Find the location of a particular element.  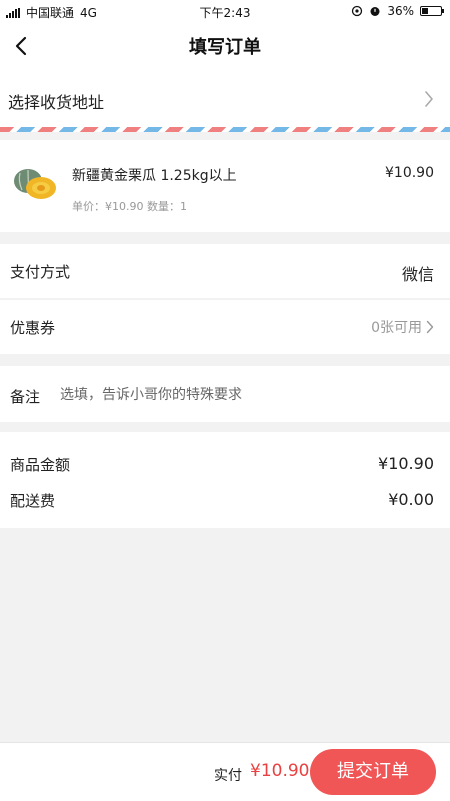

envelope-stripe is located at coordinates (225, 129).